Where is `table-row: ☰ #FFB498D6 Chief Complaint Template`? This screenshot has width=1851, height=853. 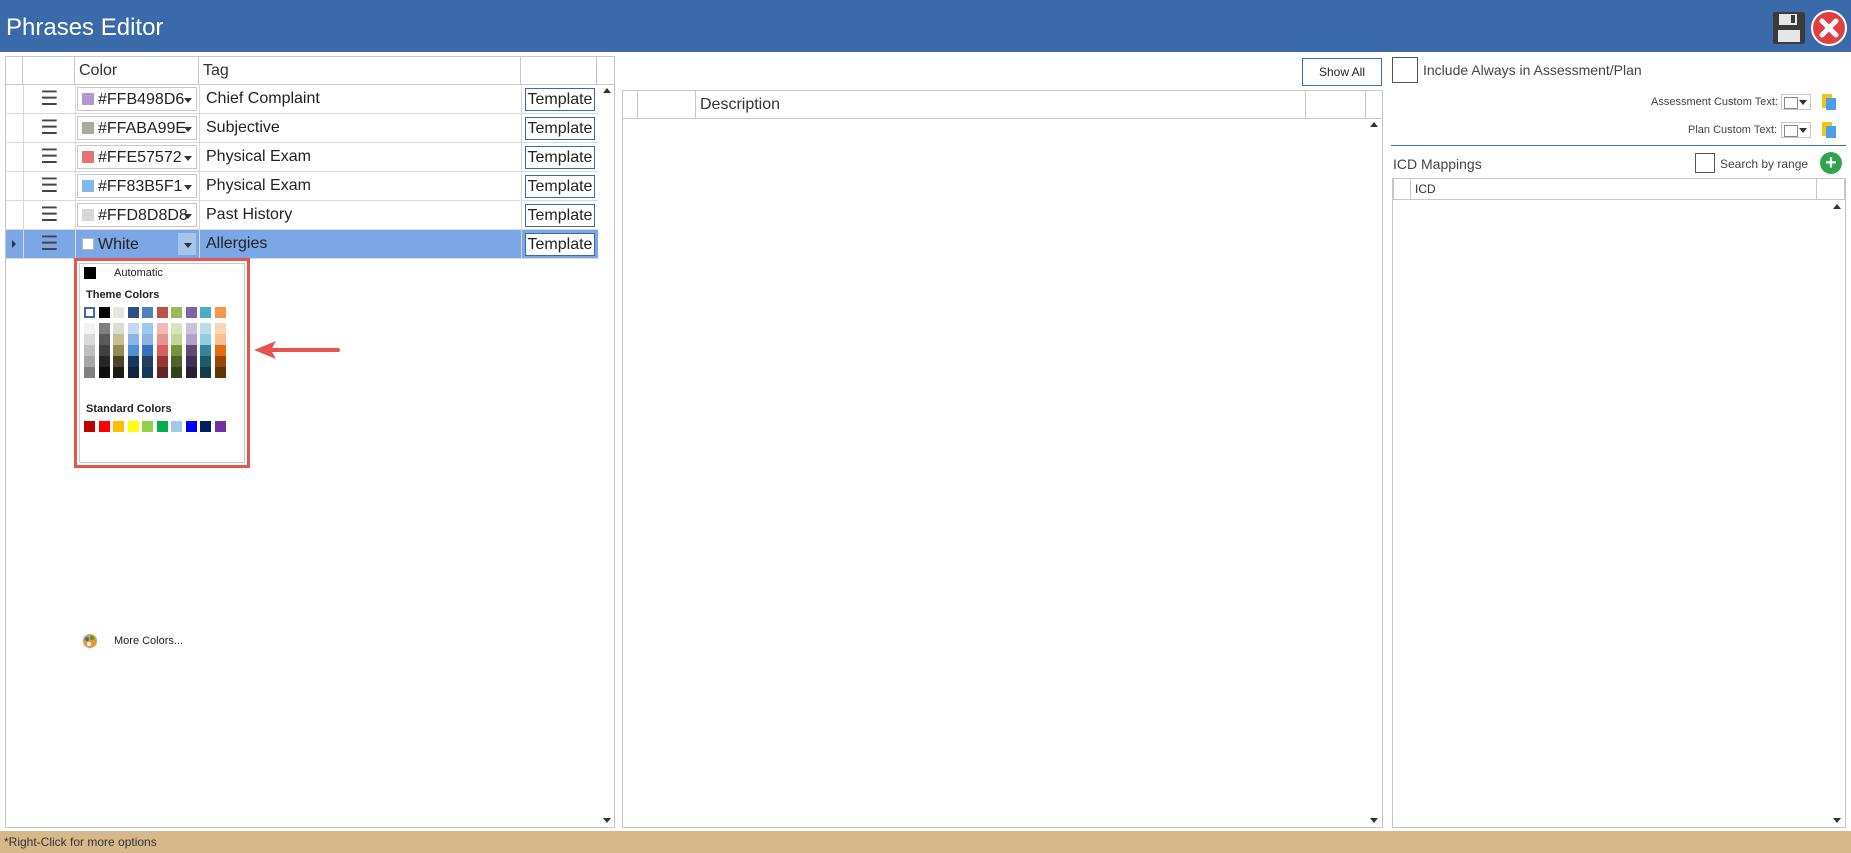 table-row: ☰ #FFB498D6 Chief Complaint Template is located at coordinates (302, 99).